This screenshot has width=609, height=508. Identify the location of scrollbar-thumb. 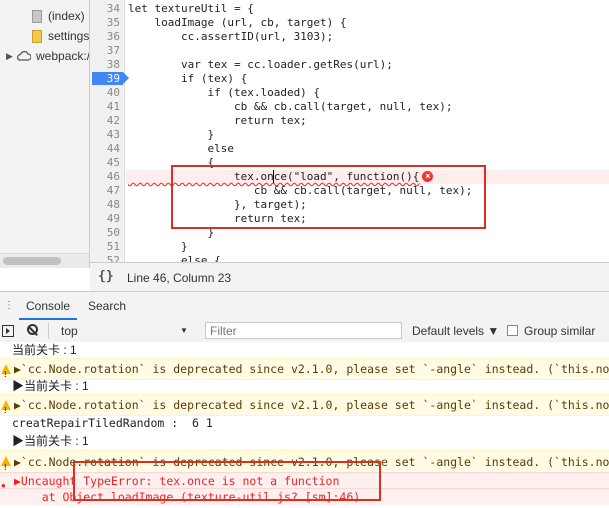
(32, 261).